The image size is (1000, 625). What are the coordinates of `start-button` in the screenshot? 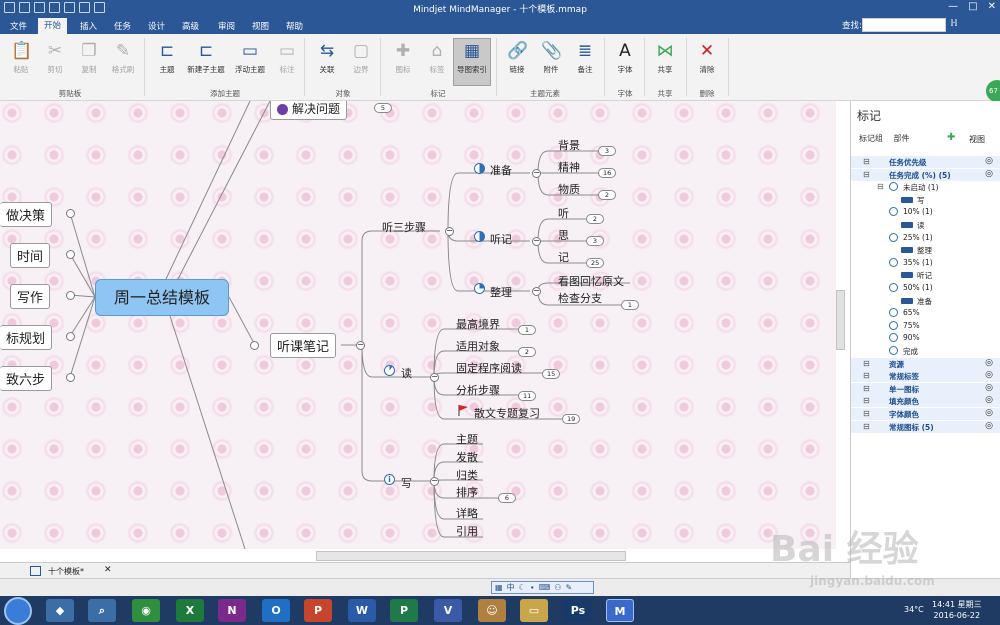 It's located at (18, 611).